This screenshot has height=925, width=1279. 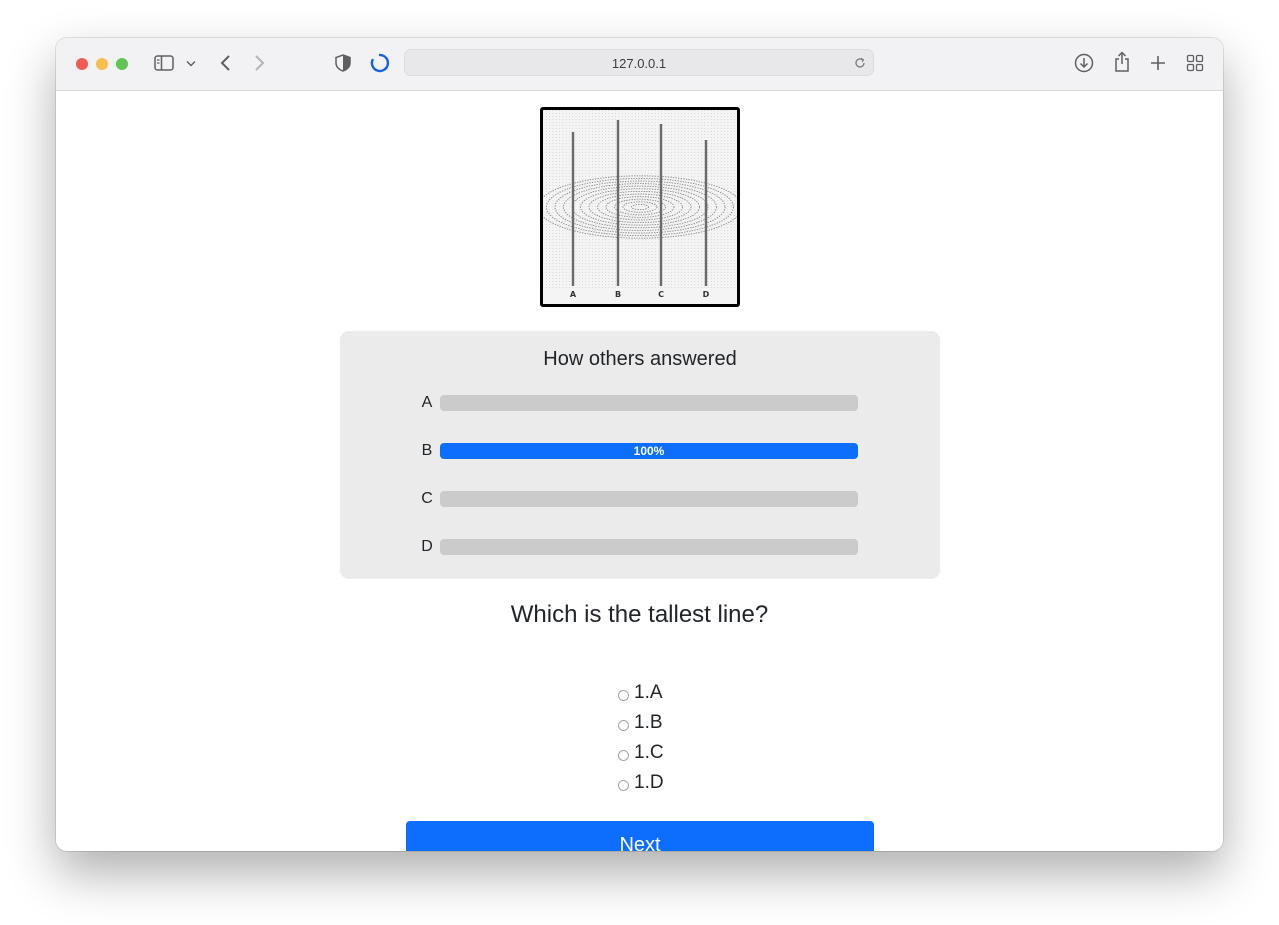 I want to click on result-bar-d, so click(x=649, y=547).